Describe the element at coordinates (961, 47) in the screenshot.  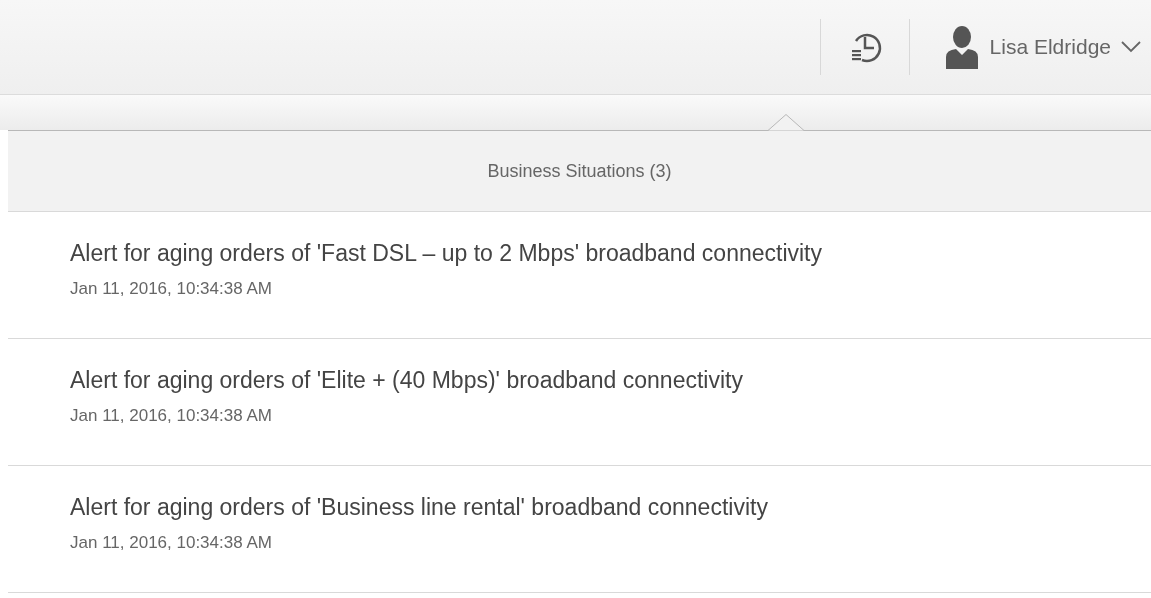
I see `person-icon` at that location.